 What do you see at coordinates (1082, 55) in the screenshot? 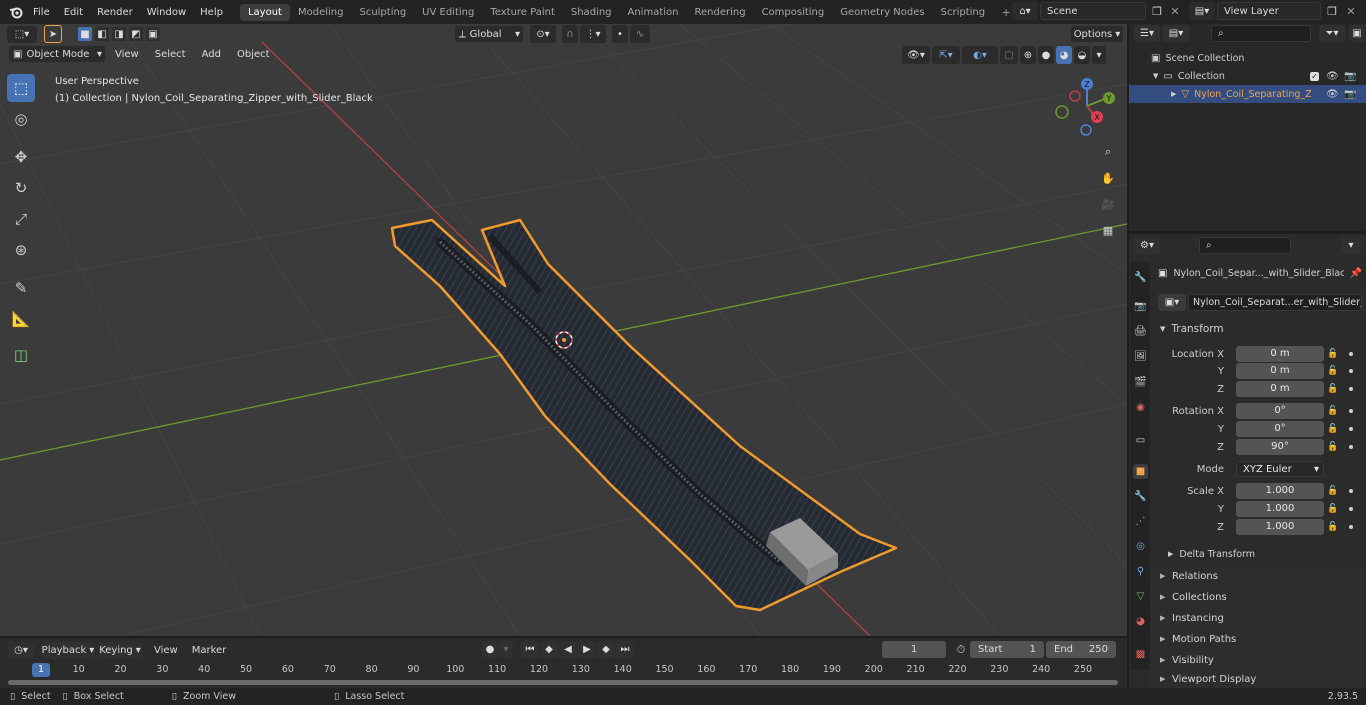
I see `rendered-shading-icon: ◒` at bounding box center [1082, 55].